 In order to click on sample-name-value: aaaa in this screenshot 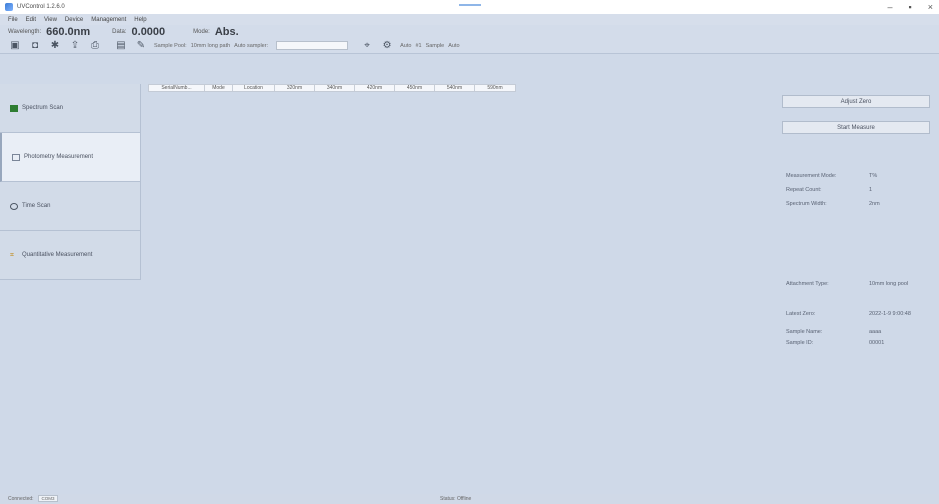, I will do `click(875, 332)`.